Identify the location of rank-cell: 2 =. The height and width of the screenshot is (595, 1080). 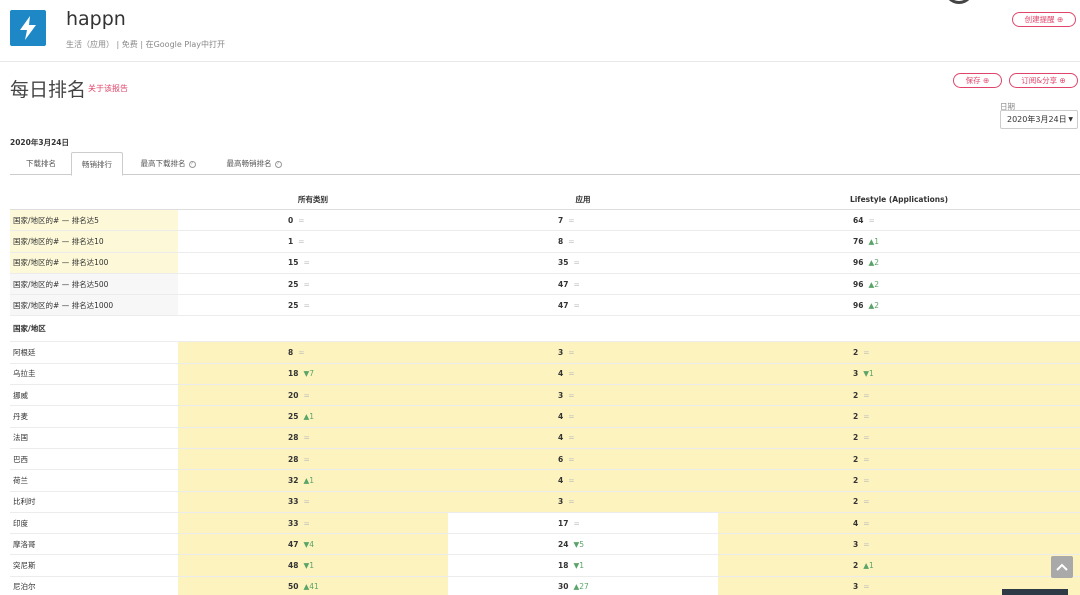
(899, 501).